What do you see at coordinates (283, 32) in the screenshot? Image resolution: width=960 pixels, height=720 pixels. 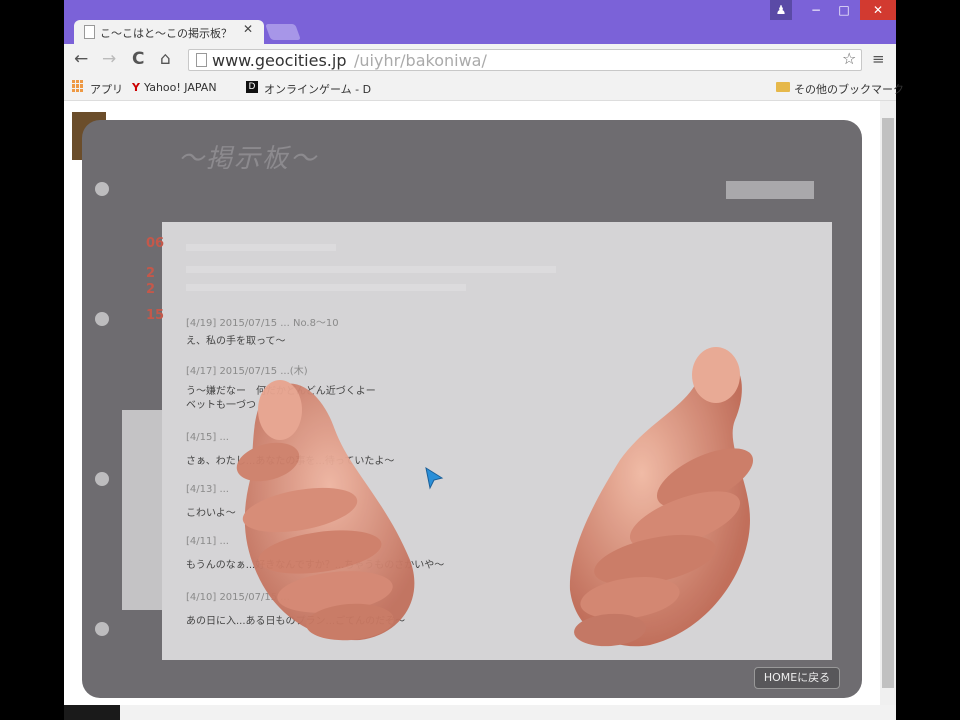 I see `new-tab-button` at bounding box center [283, 32].